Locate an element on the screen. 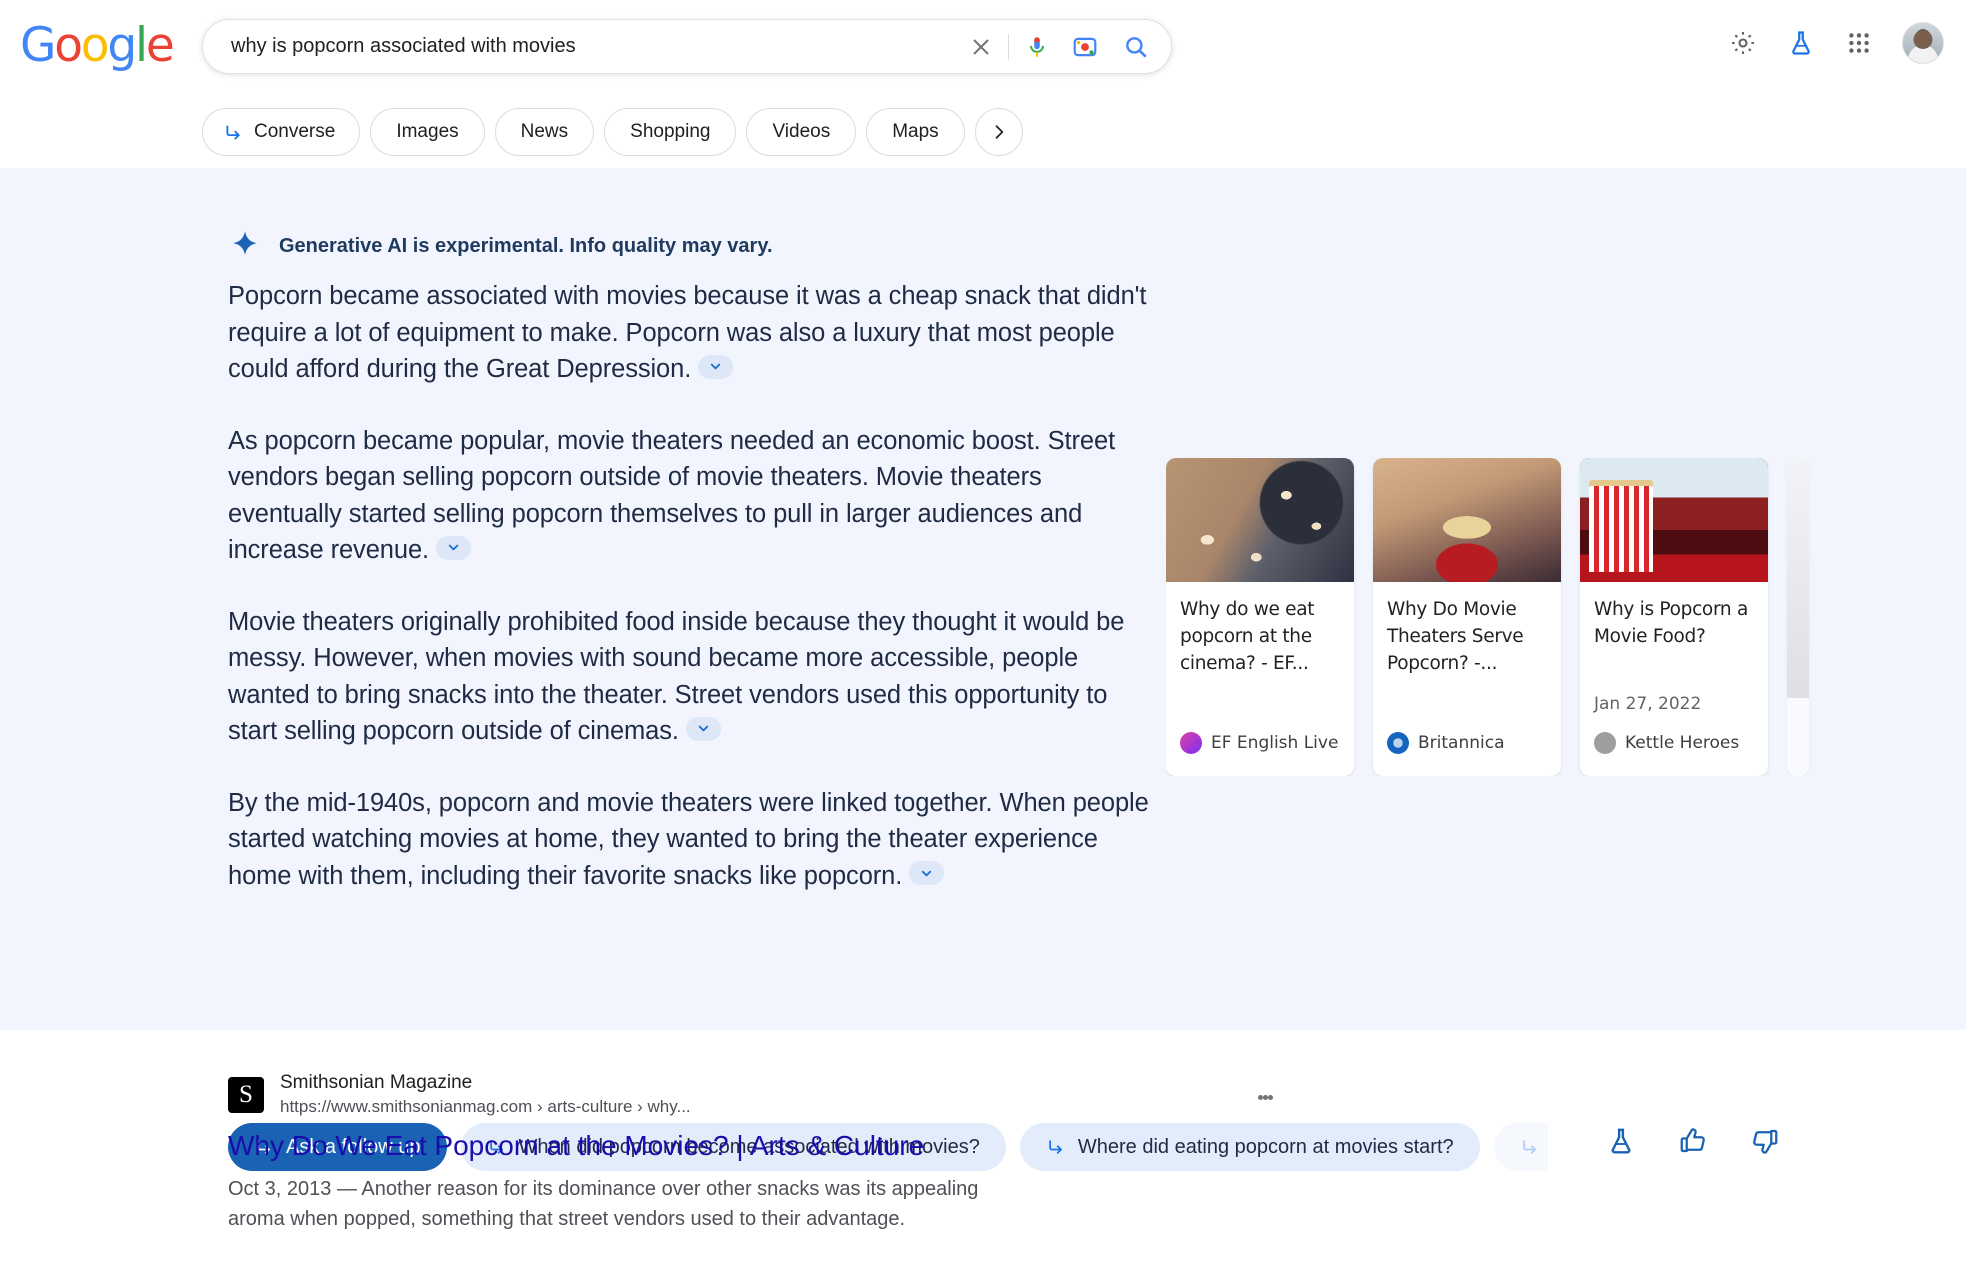 The image size is (1966, 1264). google-logo: Google is located at coordinates (97, 45).